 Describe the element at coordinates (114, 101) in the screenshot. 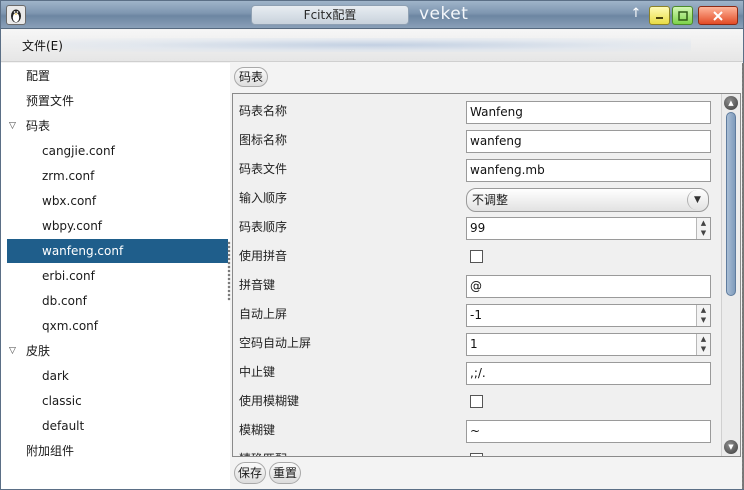

I see `tree-item: 预置文件` at that location.